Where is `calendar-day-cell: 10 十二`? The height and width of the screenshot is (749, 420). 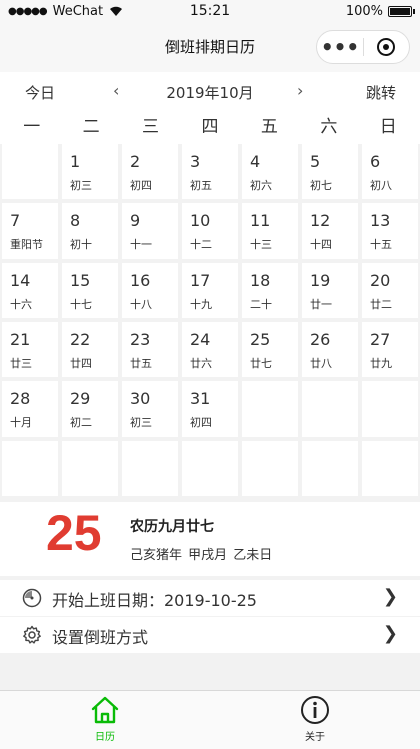 calendar-day-cell: 10 十二 is located at coordinates (210, 231).